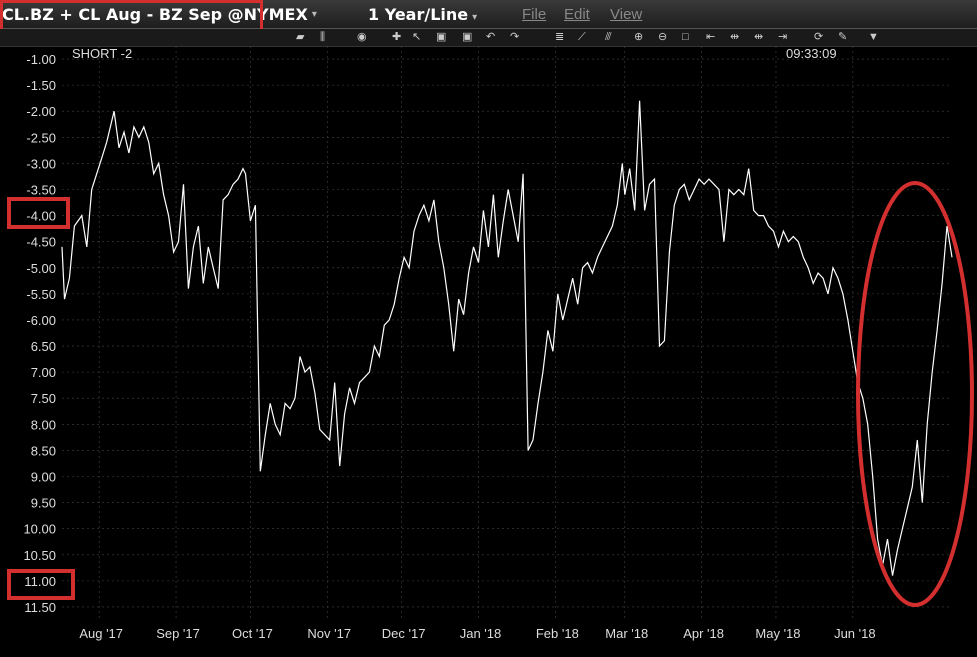 Image resolution: width=977 pixels, height=657 pixels. I want to click on y-tick-label: -3.00, so click(41, 163).